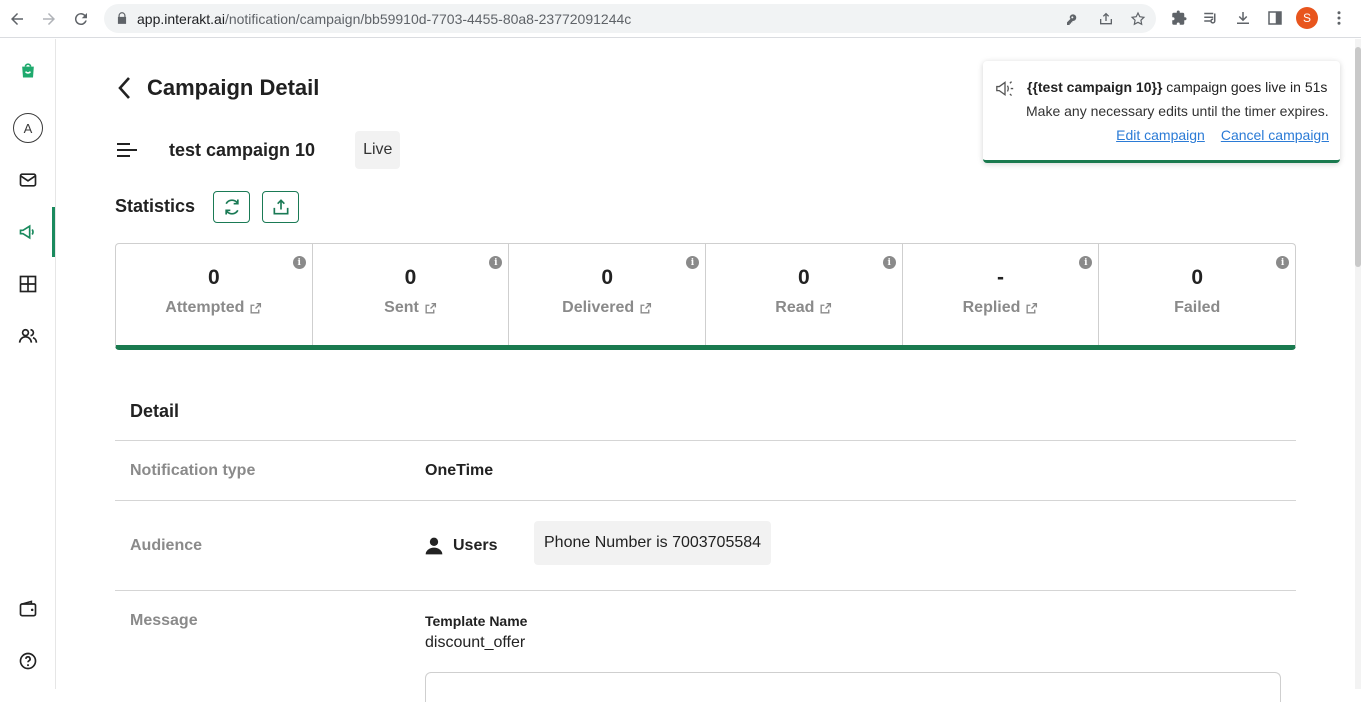 This screenshot has width=1361, height=702. I want to click on sidebar-item-account: A, so click(28, 128).